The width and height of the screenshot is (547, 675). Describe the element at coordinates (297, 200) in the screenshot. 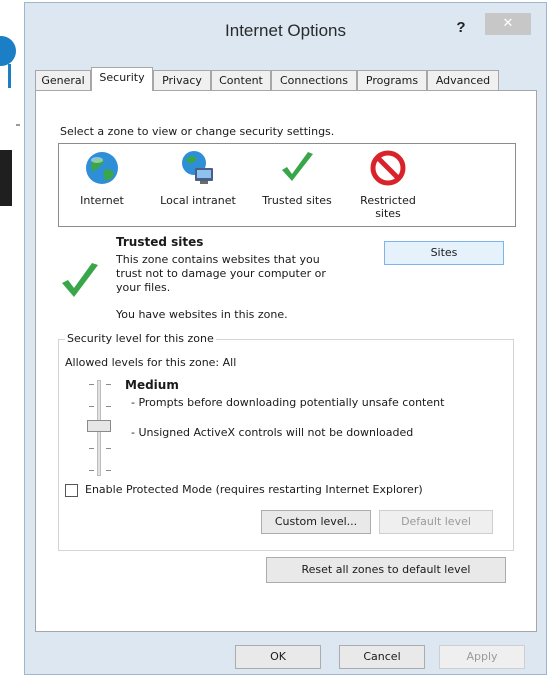

I see `zone-label-trusted-sites: Trusted sites` at that location.